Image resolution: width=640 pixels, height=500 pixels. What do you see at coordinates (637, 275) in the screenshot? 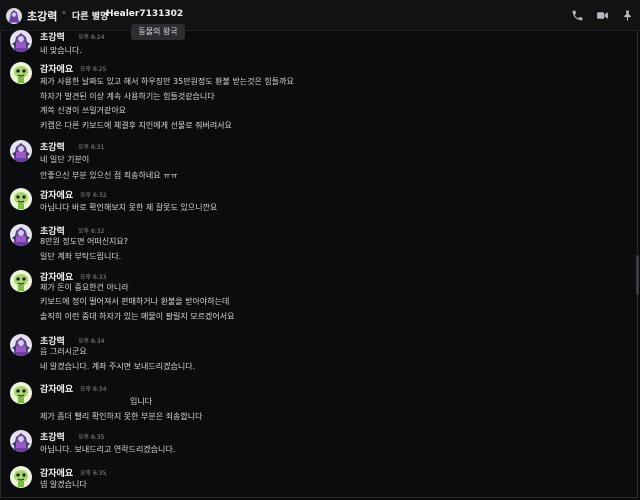
I see `scrollbar-thumb` at bounding box center [637, 275].